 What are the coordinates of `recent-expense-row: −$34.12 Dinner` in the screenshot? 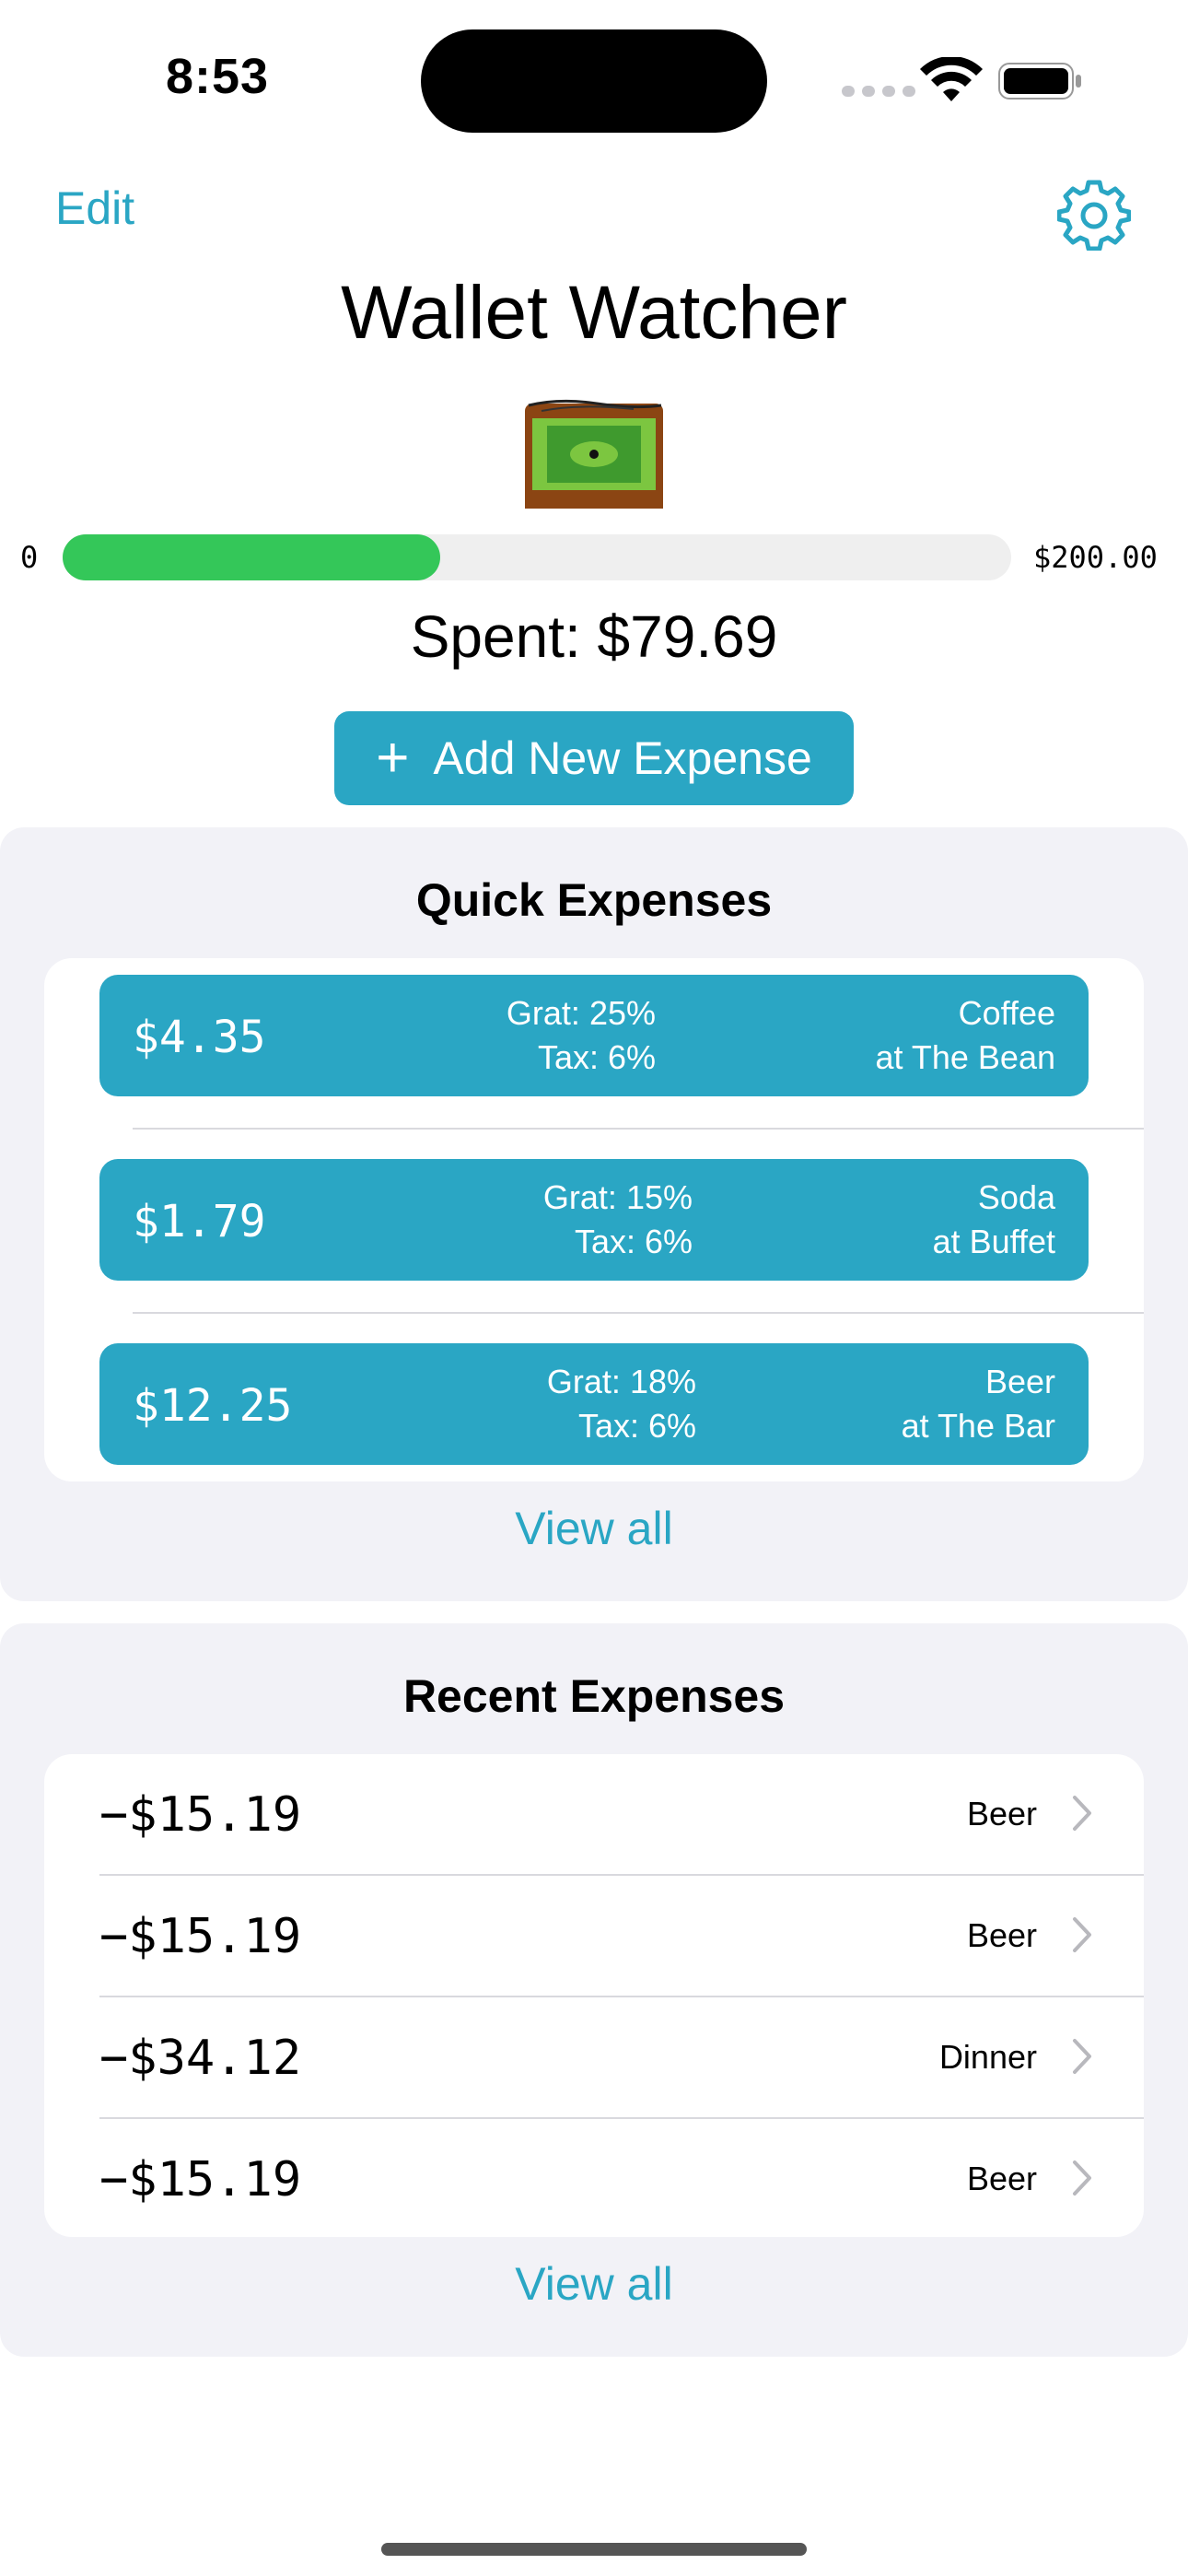 It's located at (594, 2057).